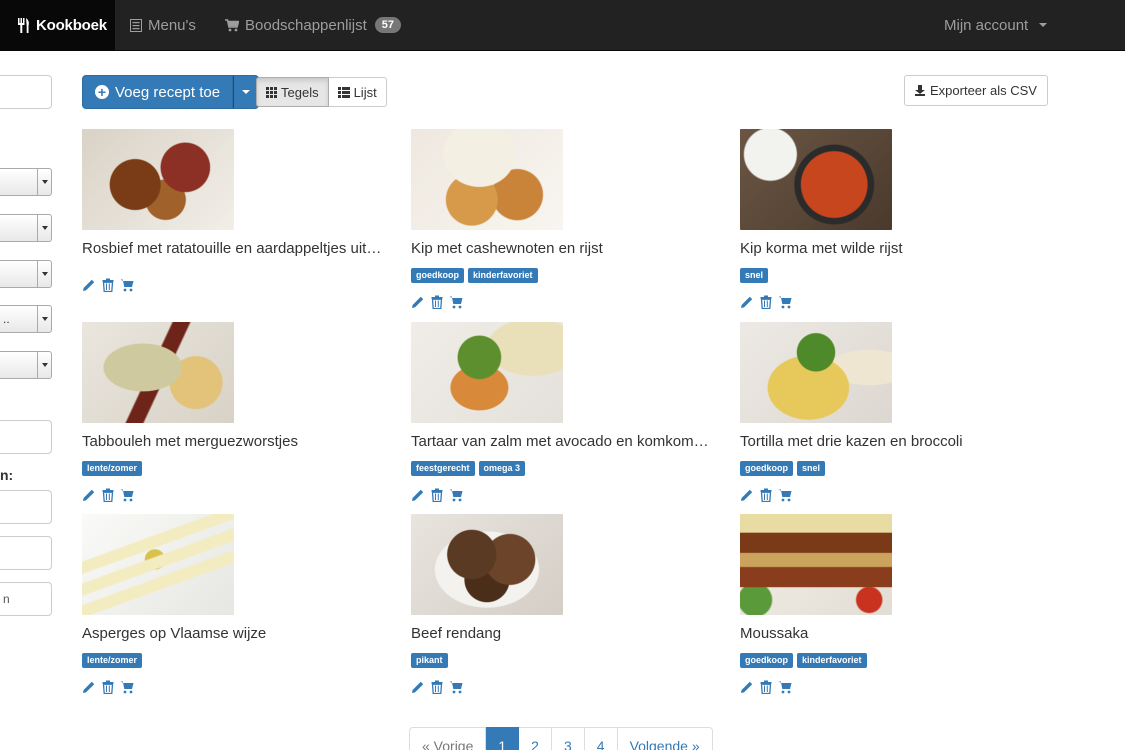  What do you see at coordinates (71, 25) in the screenshot?
I see `brand-label: Kookboek` at bounding box center [71, 25].